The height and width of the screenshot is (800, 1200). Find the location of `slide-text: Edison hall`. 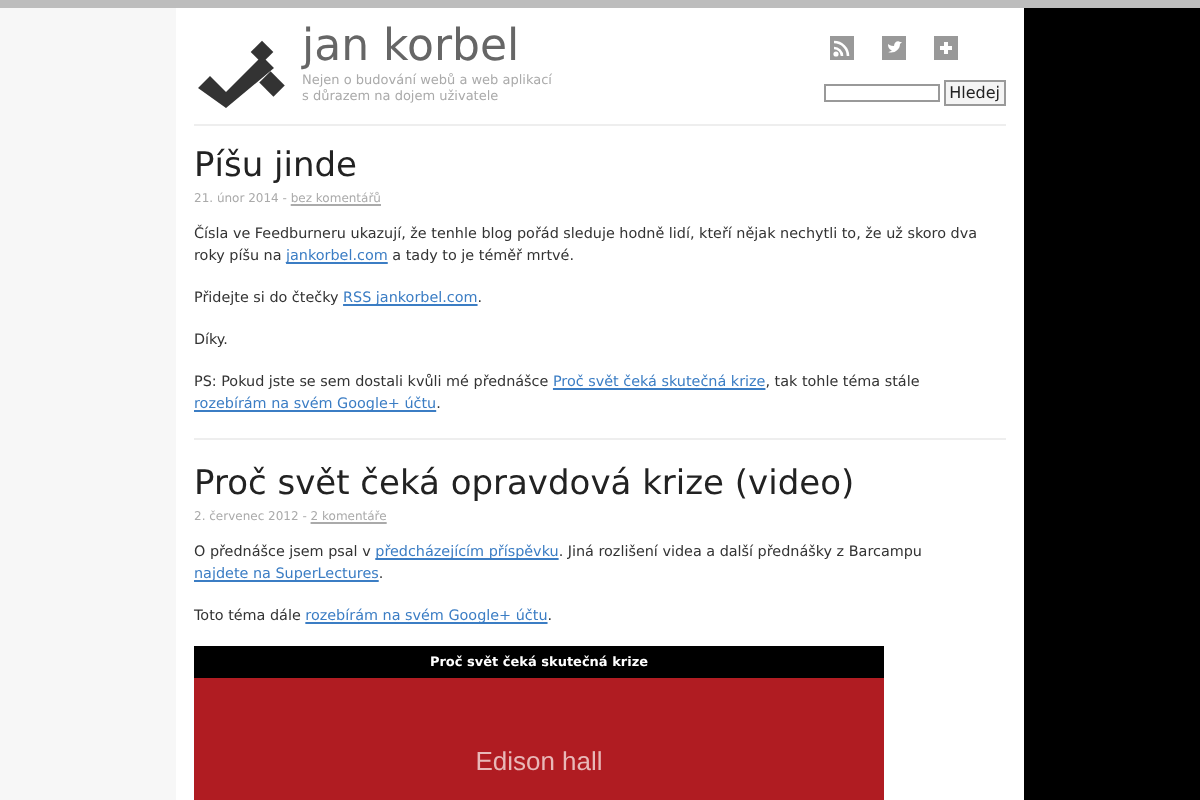

slide-text: Edison hall is located at coordinates (539, 763).